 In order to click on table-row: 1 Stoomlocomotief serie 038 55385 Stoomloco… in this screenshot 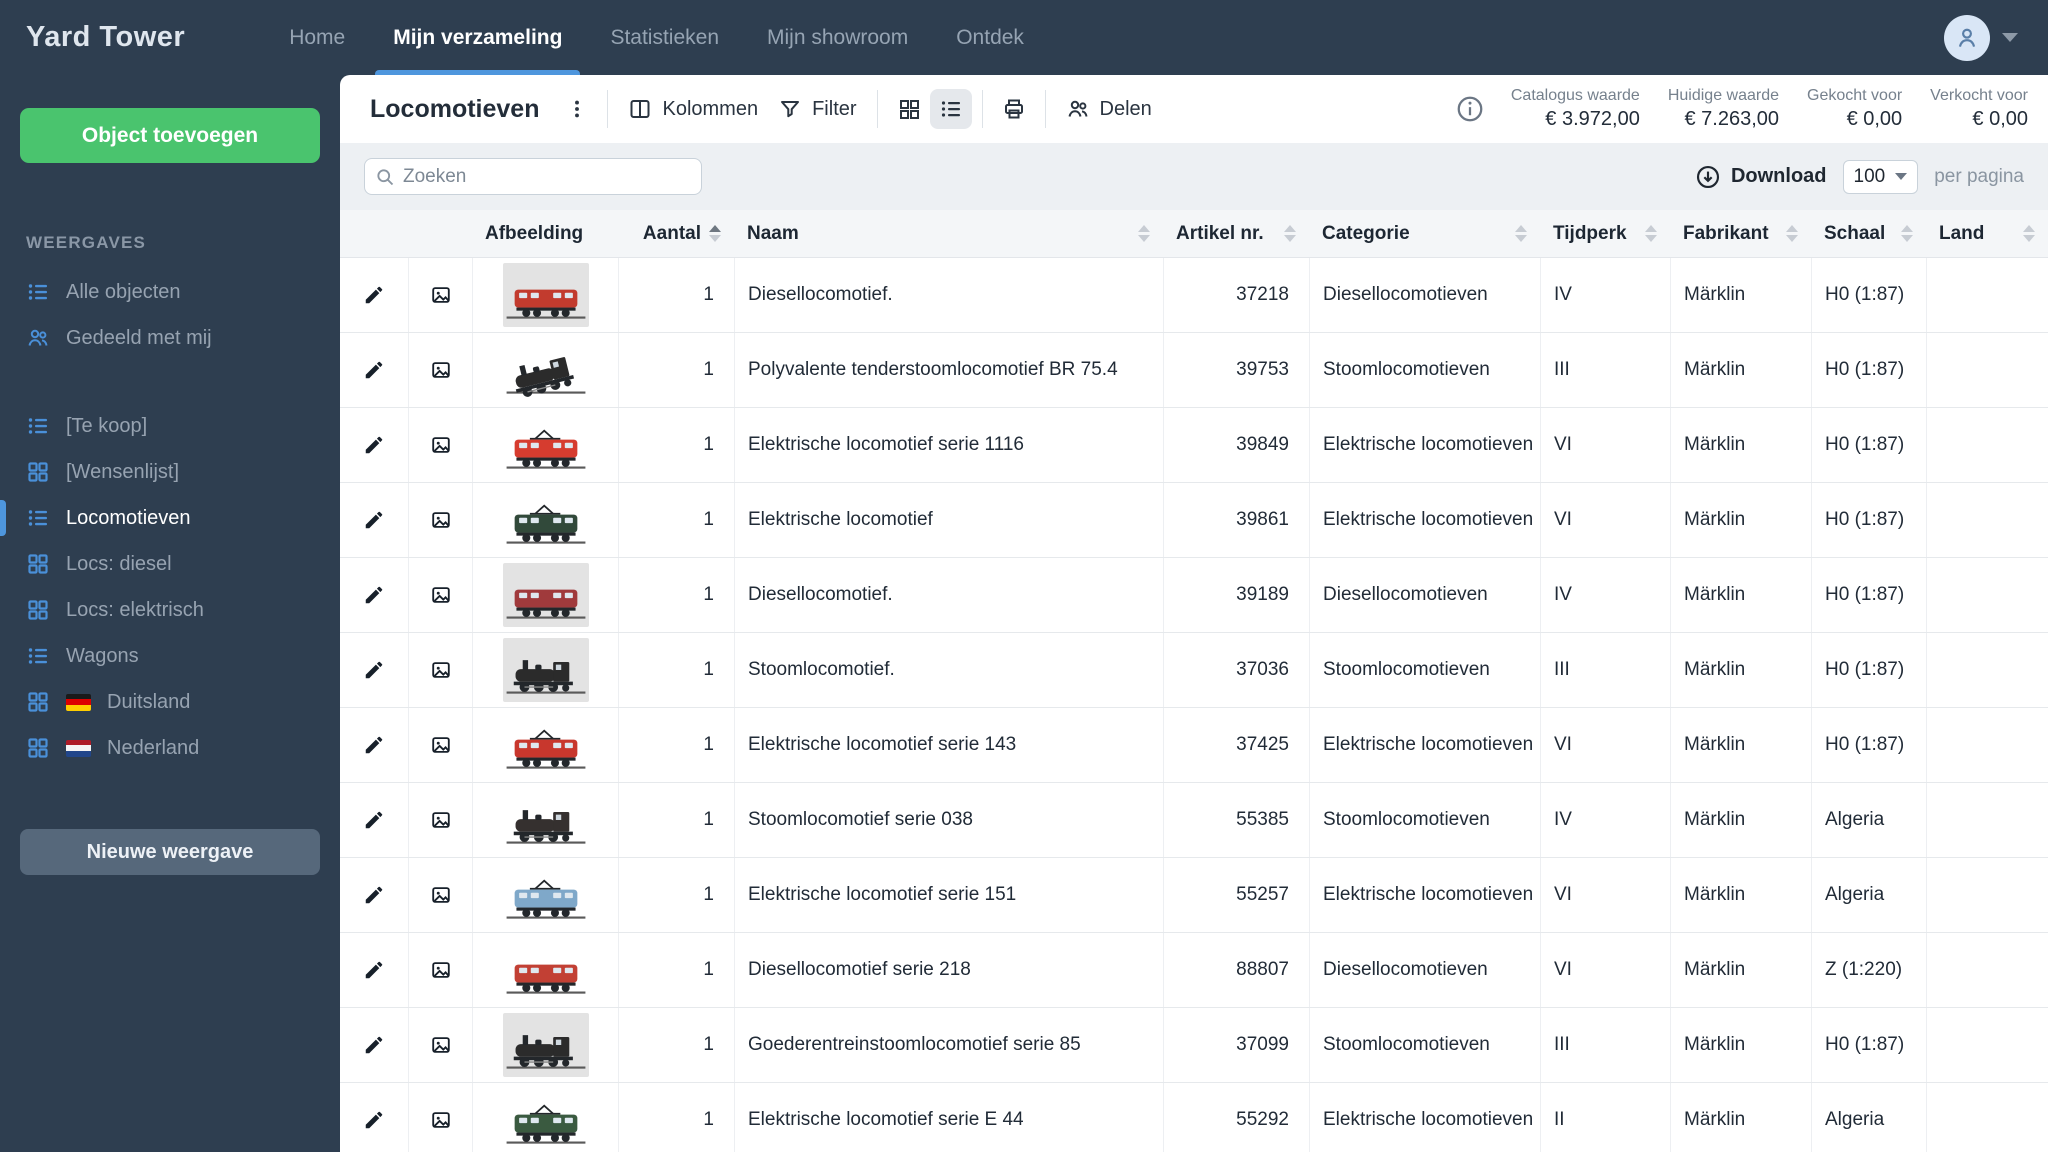, I will do `click(1194, 820)`.